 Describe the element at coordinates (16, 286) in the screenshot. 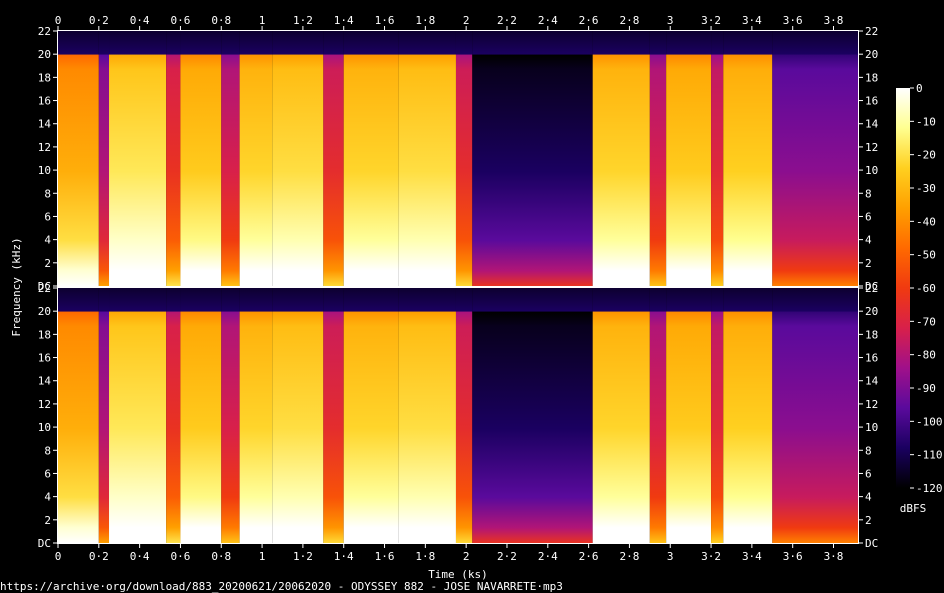

I see `y-axis-label: Frequency (kHz)` at that location.